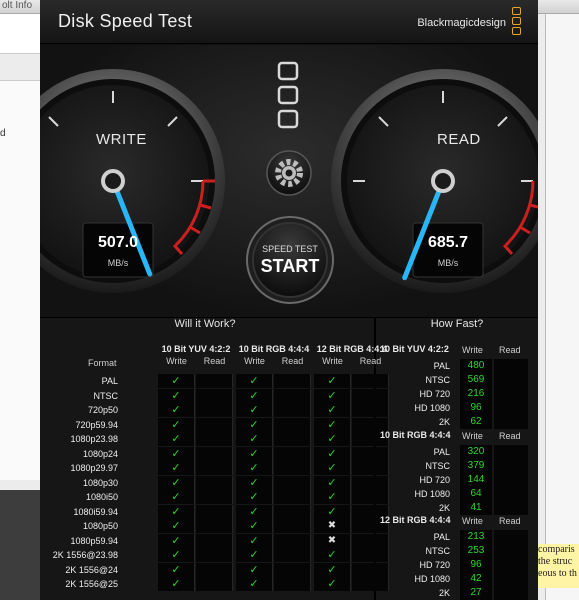 The image size is (579, 600). What do you see at coordinates (216, 555) in the screenshot?
I see `table-row: 2K 1556@23.98 ✓ ✓ ✓` at bounding box center [216, 555].